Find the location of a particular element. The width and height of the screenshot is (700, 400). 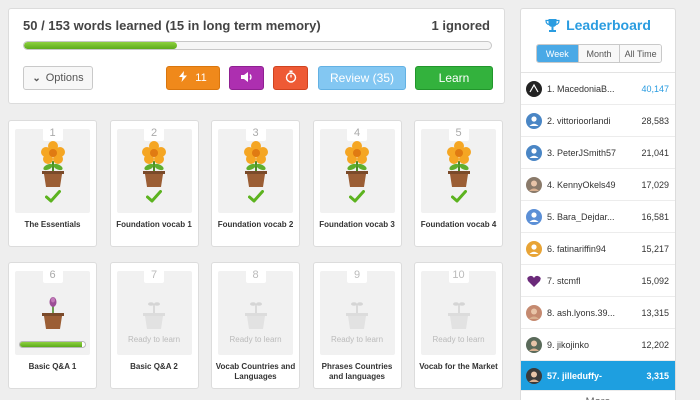

level-tile: 8 Ready to learn is located at coordinates (255, 311).